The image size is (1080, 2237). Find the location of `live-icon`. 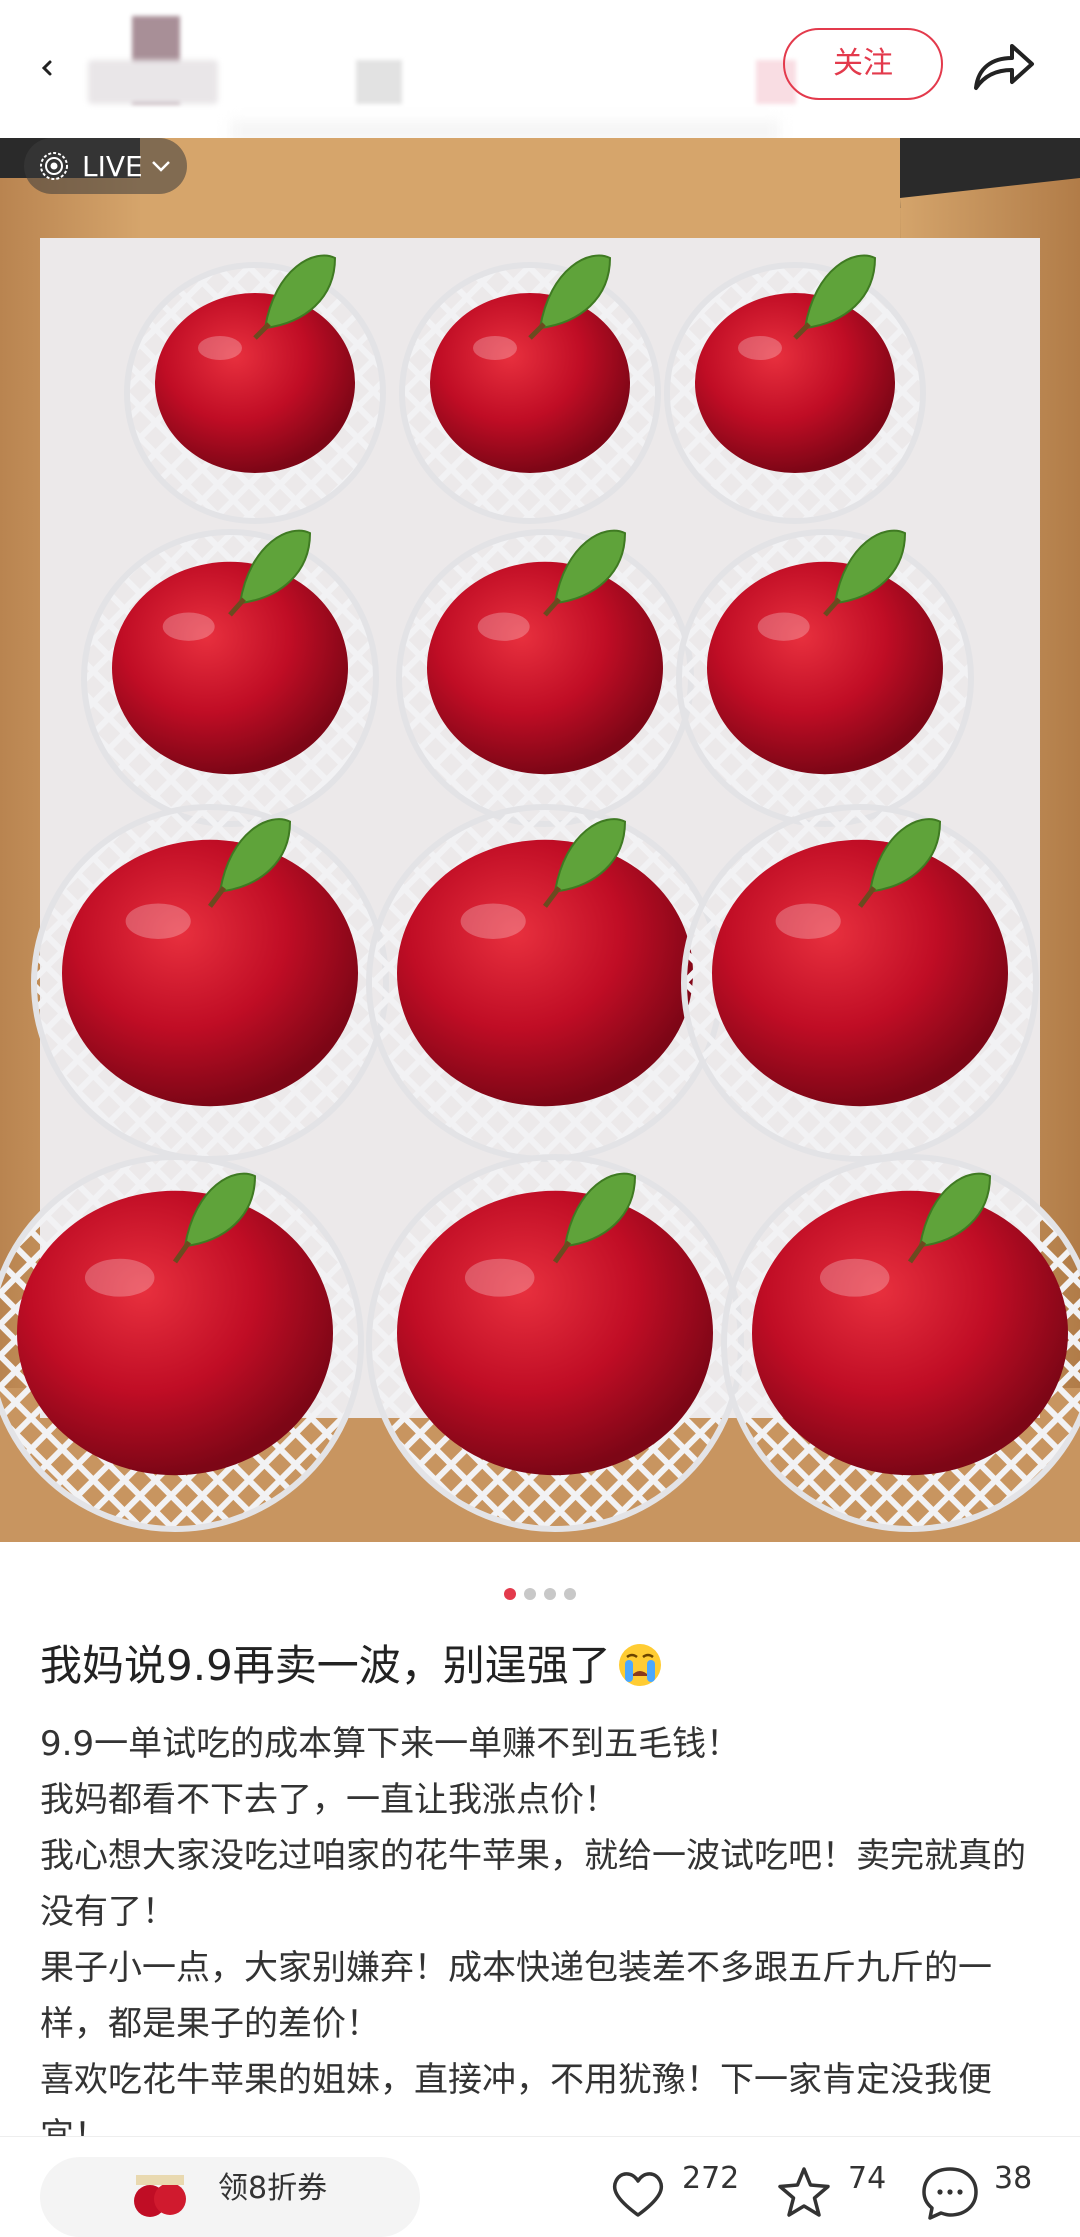

live-icon is located at coordinates (54, 166).